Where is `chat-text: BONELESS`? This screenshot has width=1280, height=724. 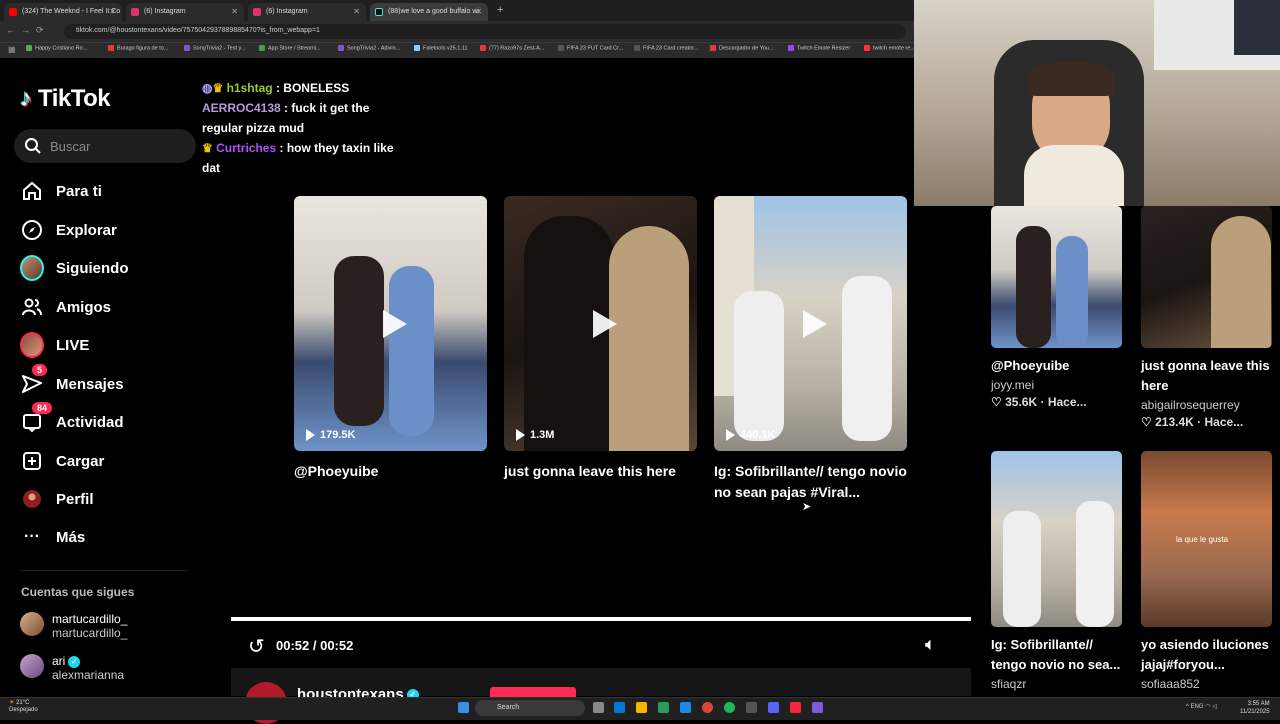 chat-text: BONELESS is located at coordinates (316, 88).